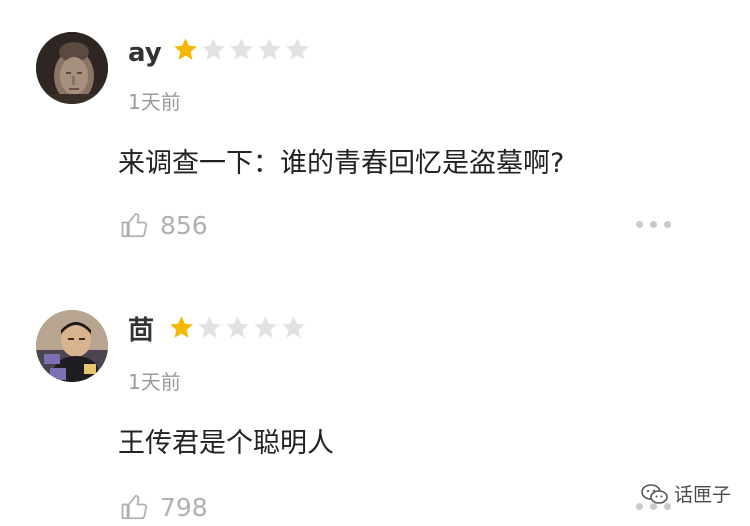 The height and width of the screenshot is (526, 750). I want to click on like-count: 856, so click(184, 225).